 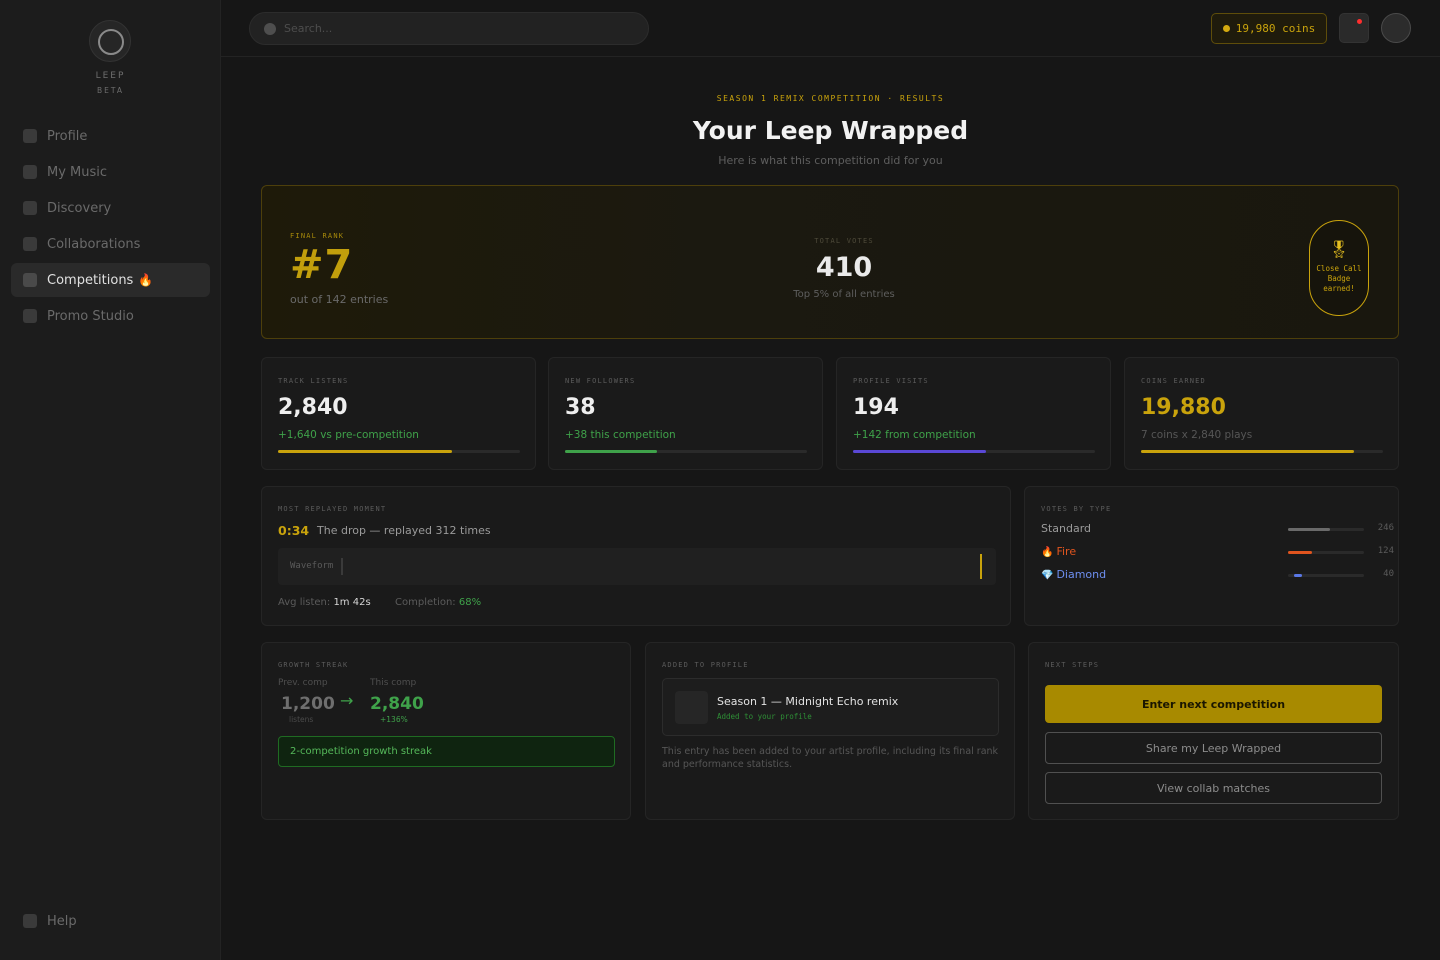 I want to click on search-bar, so click(x=449, y=28).